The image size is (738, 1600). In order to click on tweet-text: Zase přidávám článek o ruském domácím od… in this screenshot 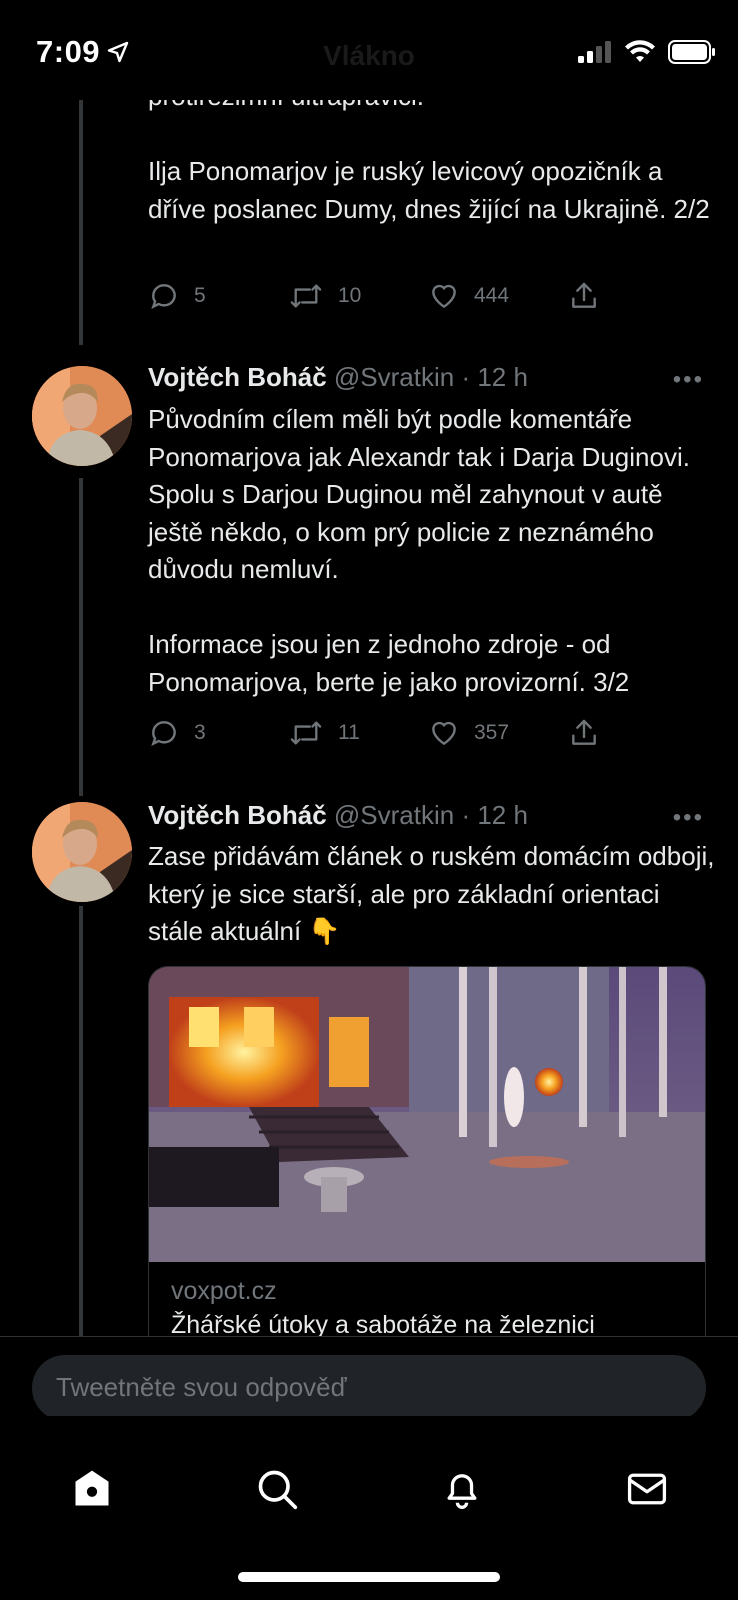, I will do `click(431, 893)`.